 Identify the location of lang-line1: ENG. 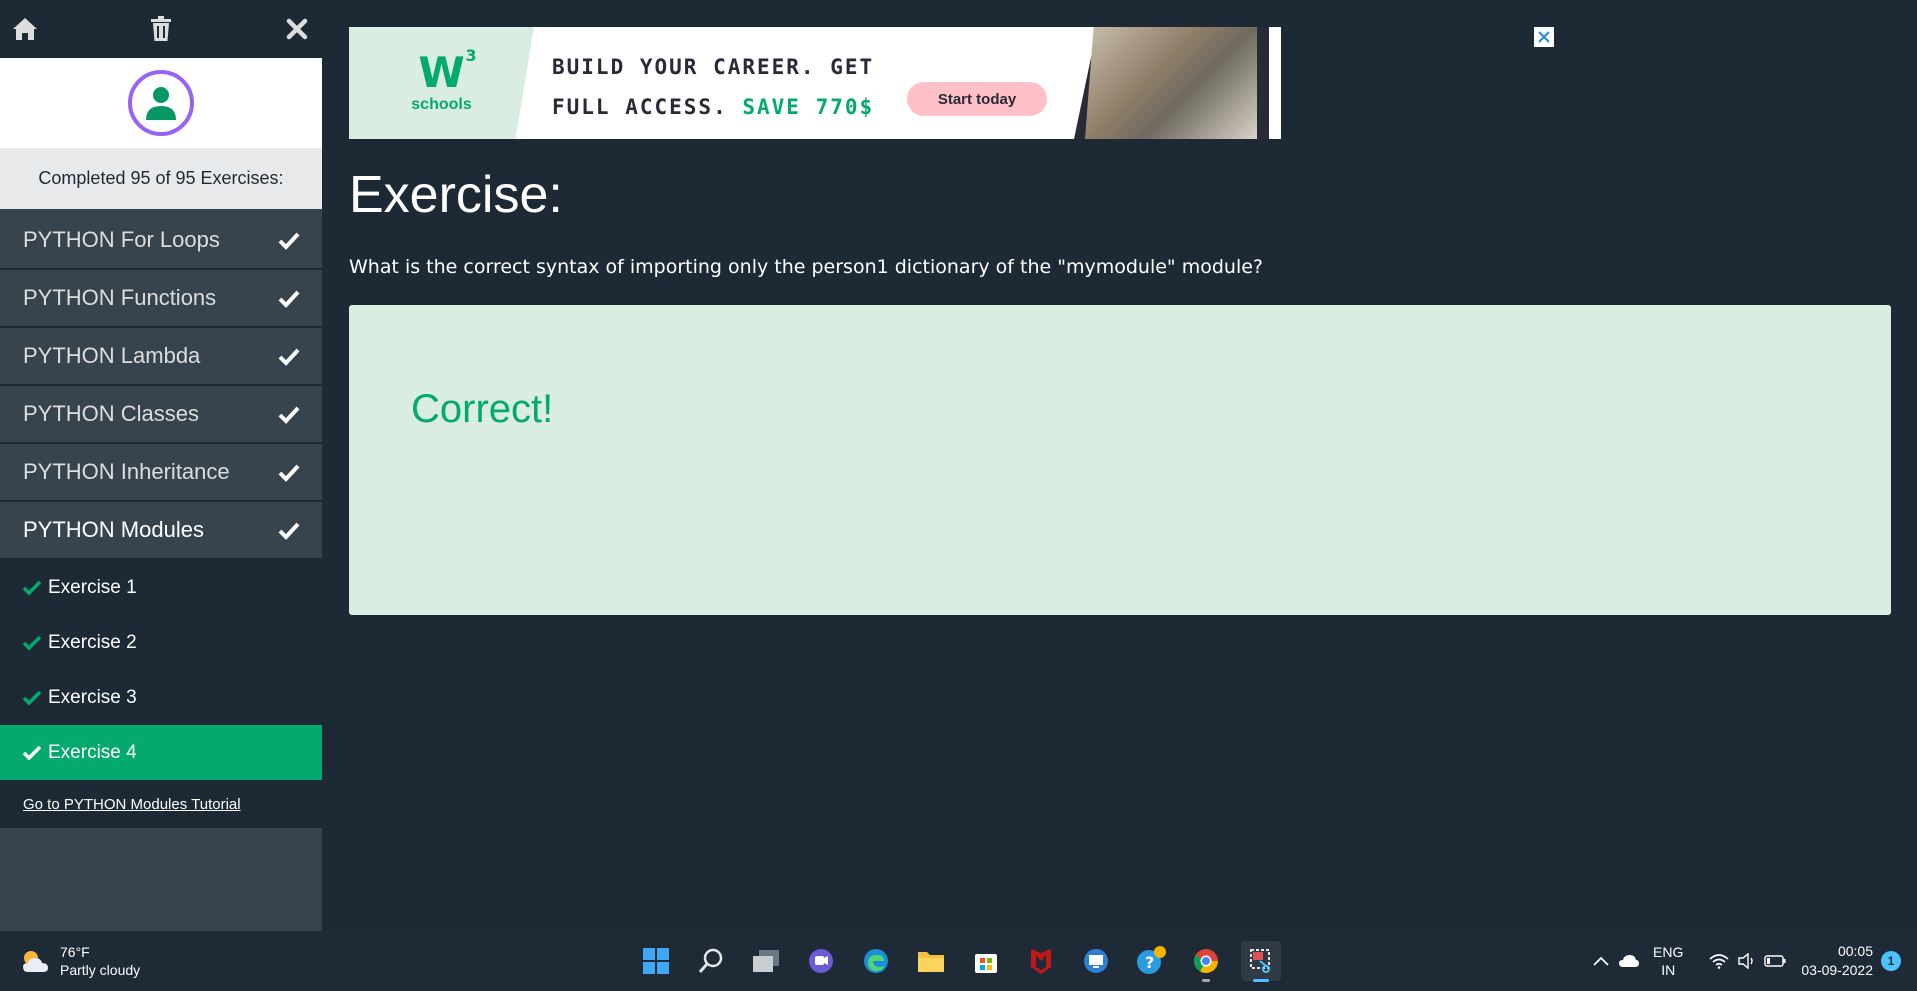
(1668, 952).